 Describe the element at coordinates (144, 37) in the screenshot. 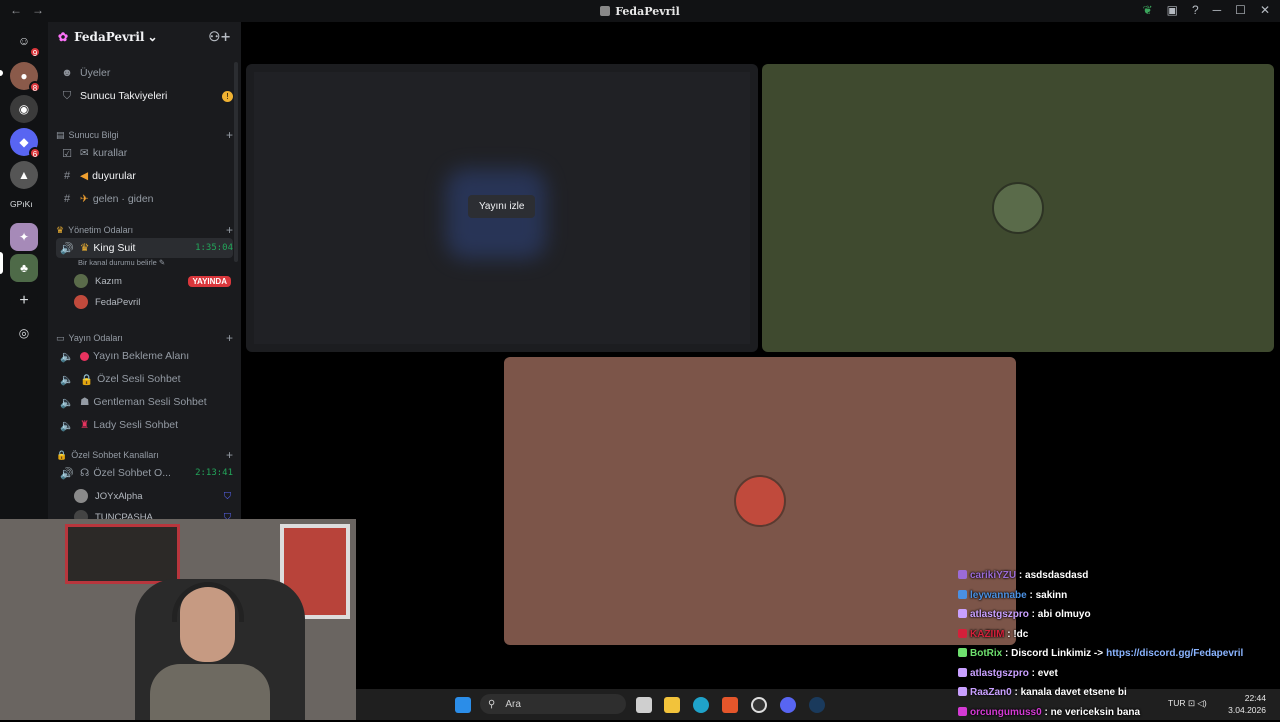

I see `server-header: ✿ FedaPevril ⌄ ⚇+` at that location.